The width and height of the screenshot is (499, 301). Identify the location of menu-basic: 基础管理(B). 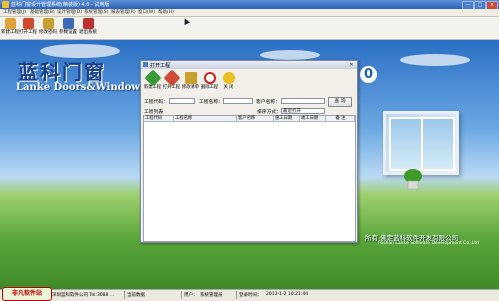
(42, 12).